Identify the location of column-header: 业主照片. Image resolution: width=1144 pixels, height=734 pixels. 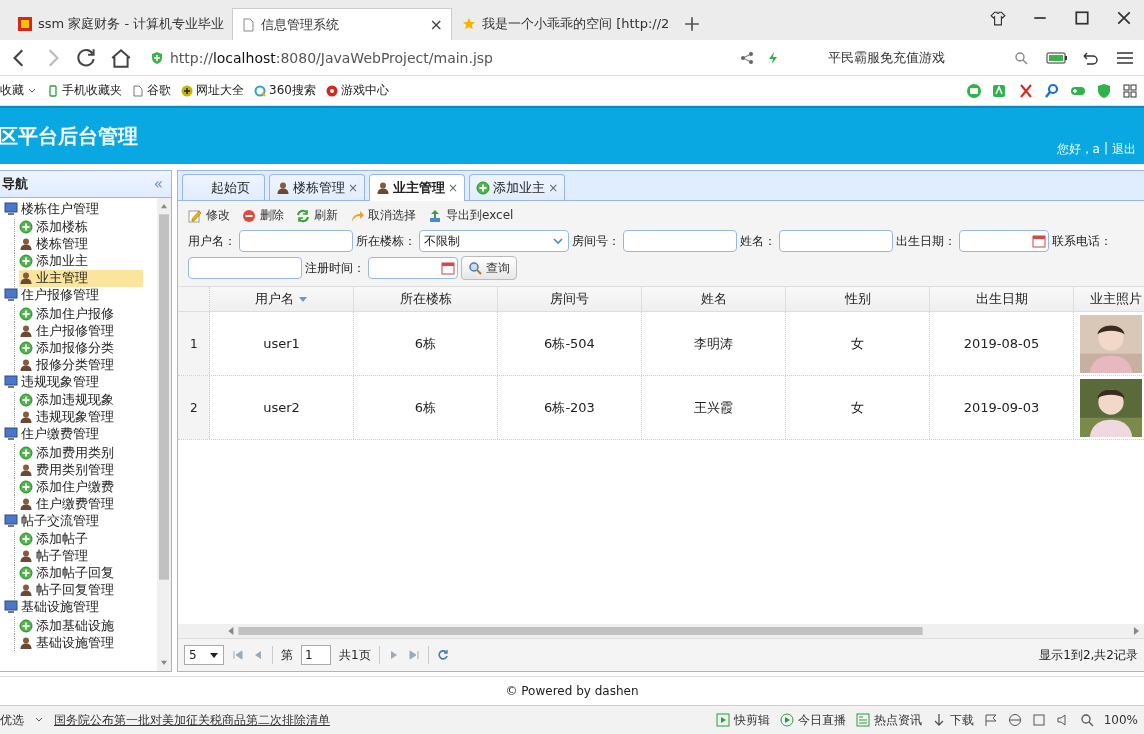
(1109, 299).